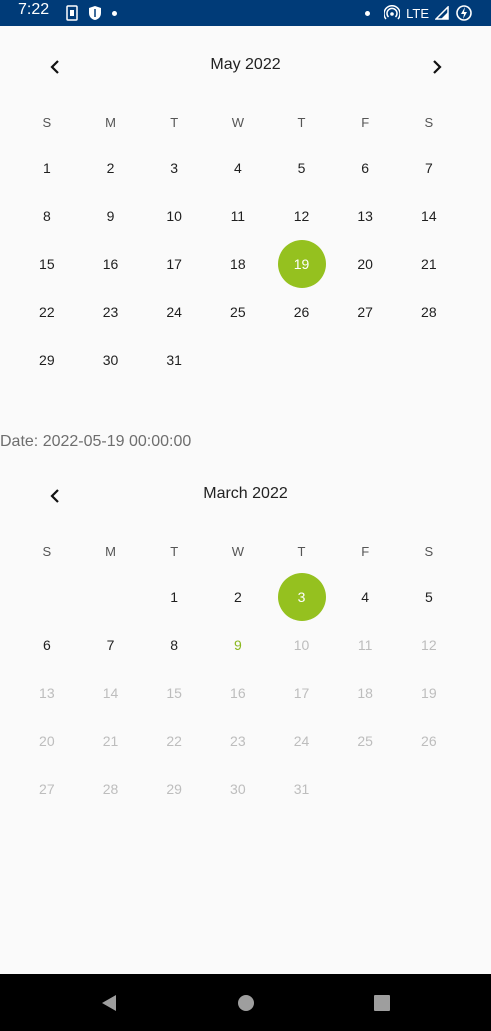  I want to click on calendar-header: May 2022, so click(245, 67).